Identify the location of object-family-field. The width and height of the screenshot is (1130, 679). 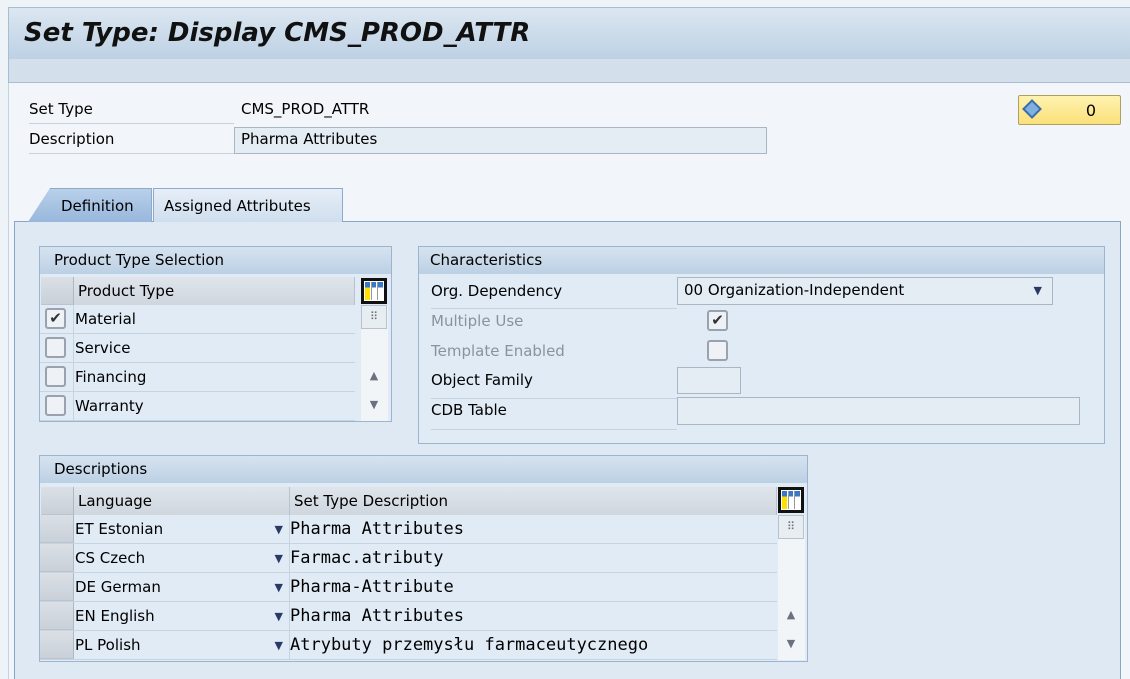
(709, 380).